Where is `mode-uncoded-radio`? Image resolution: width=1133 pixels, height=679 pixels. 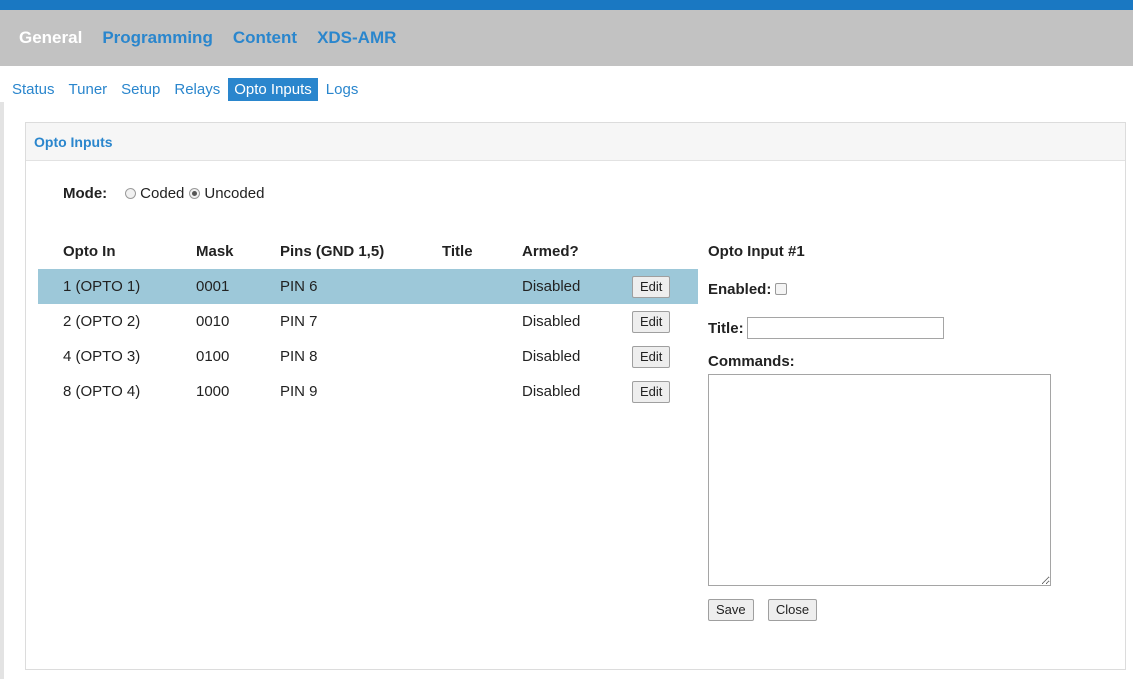
mode-uncoded-radio is located at coordinates (195, 193).